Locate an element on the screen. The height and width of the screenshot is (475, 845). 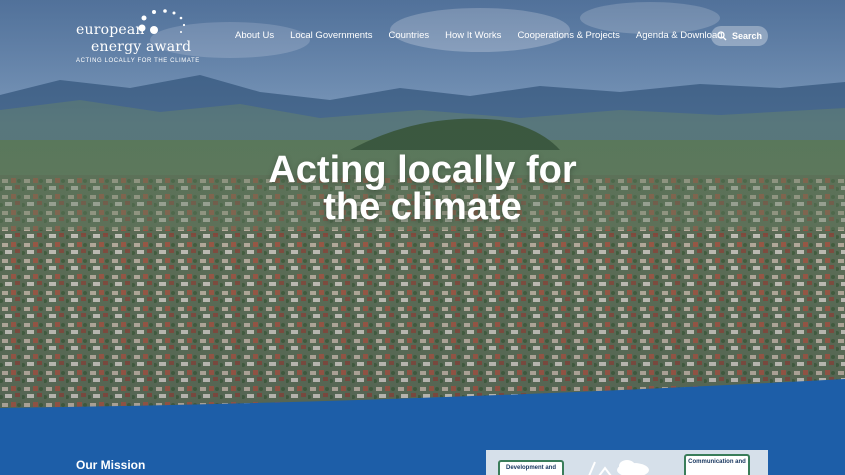
search-label: Search is located at coordinates (747, 36).